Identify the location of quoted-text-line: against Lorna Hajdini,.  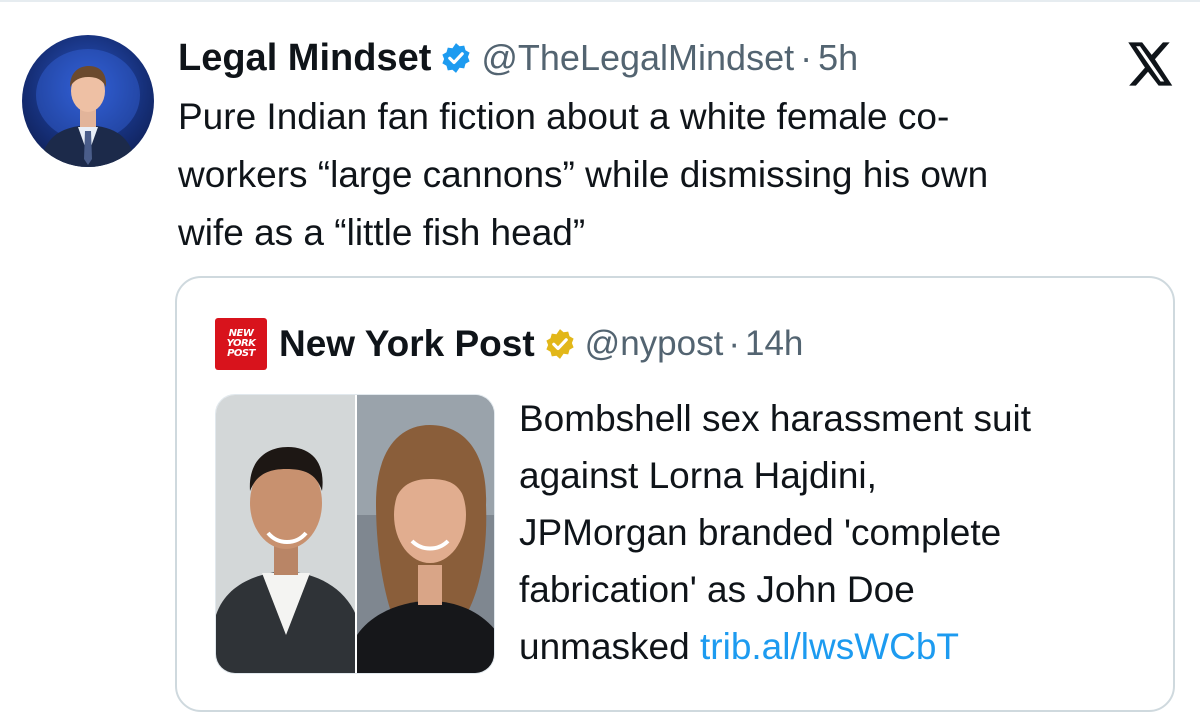
(698, 475).